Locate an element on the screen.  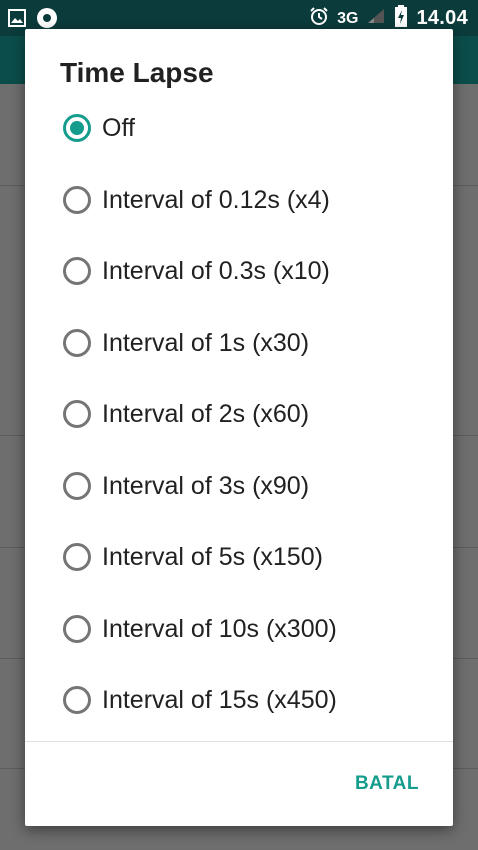
option-label: Off is located at coordinates (118, 127).